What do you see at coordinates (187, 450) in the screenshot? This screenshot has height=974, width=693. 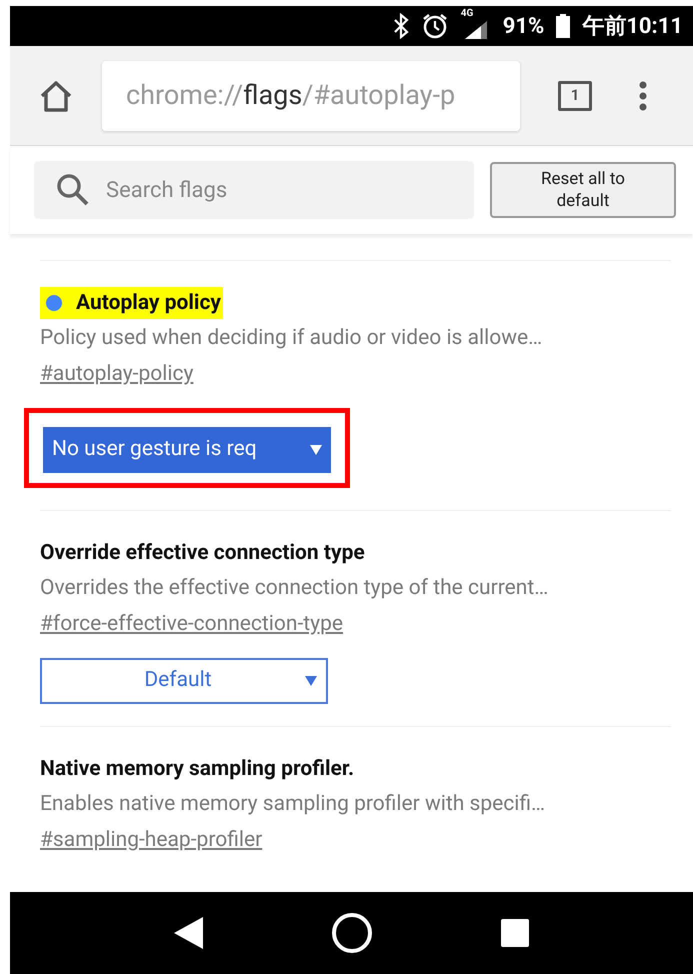 I see `flag-select: No user gesture is req` at bounding box center [187, 450].